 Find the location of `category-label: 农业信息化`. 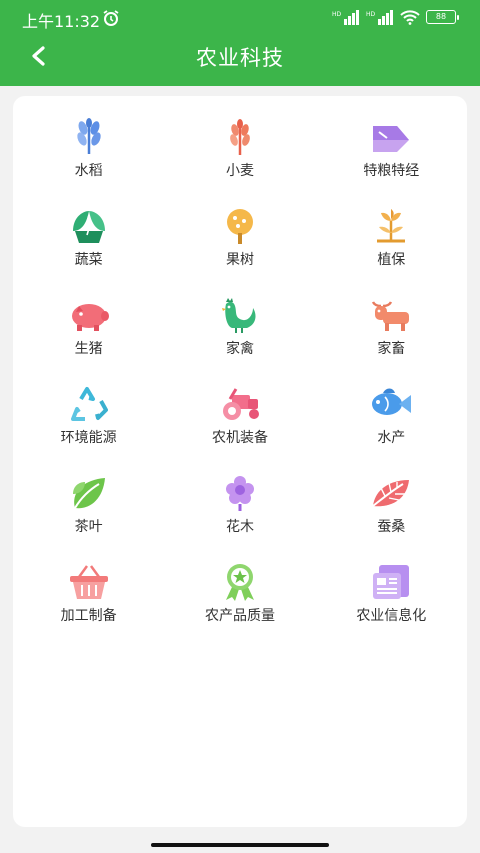

category-label: 农业信息化 is located at coordinates (391, 616).